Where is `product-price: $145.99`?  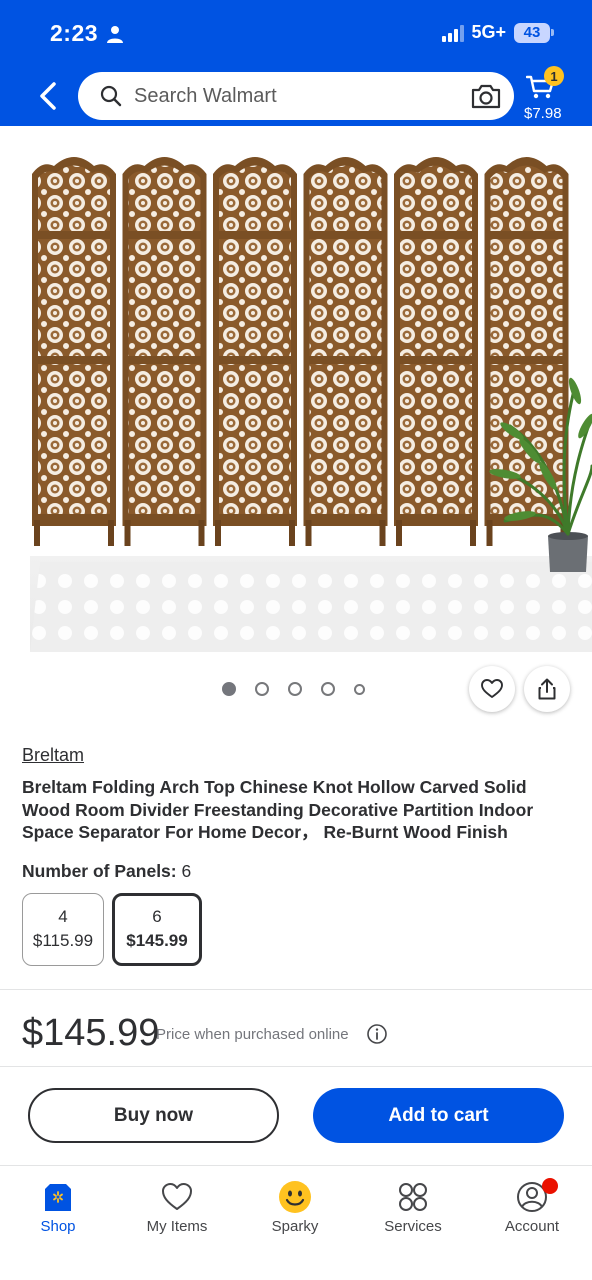
product-price: $145.99 is located at coordinates (91, 1033).